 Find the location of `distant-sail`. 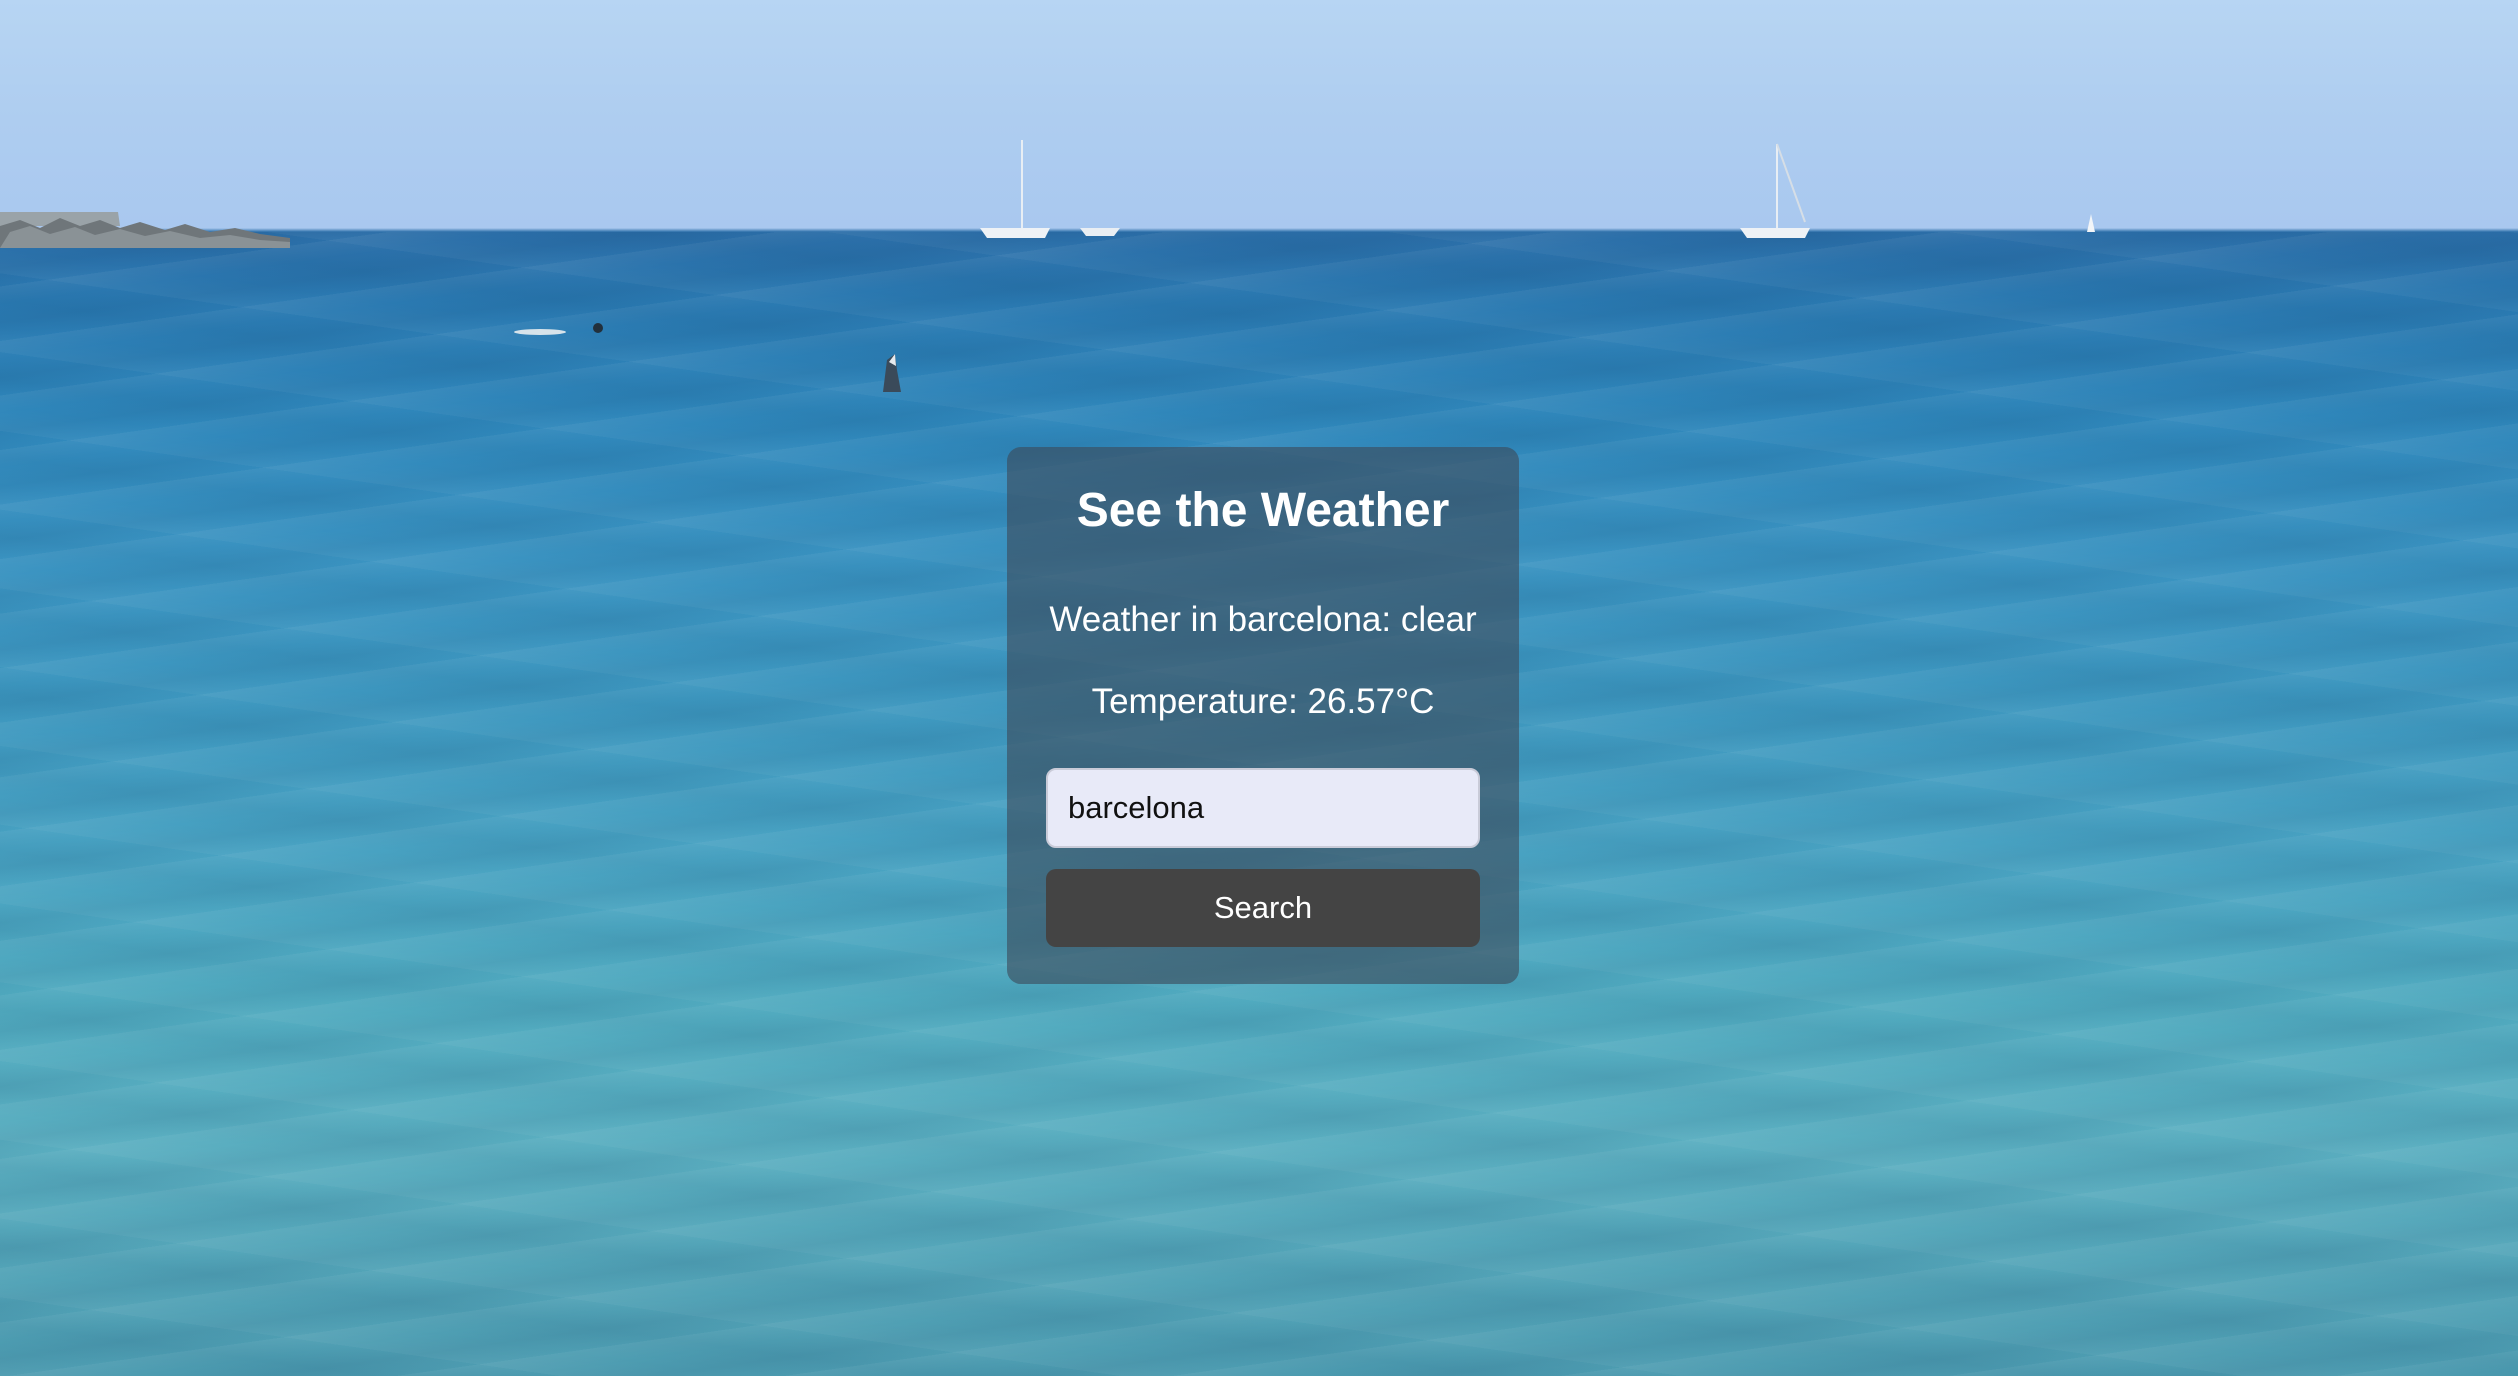

distant-sail is located at coordinates (2091, 223).